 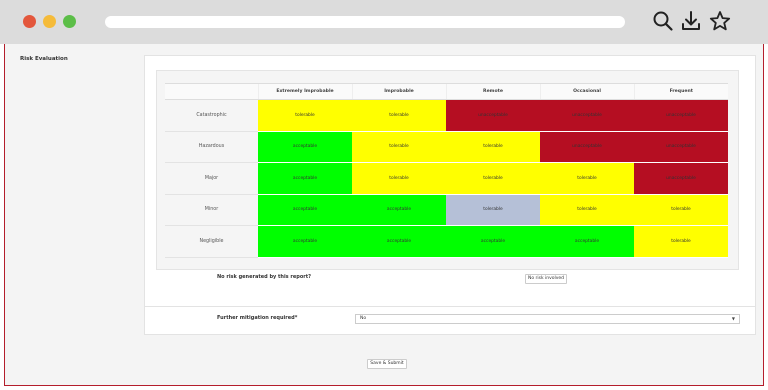 What do you see at coordinates (546, 279) in the screenshot?
I see `no-risk-button: No risk involved` at bounding box center [546, 279].